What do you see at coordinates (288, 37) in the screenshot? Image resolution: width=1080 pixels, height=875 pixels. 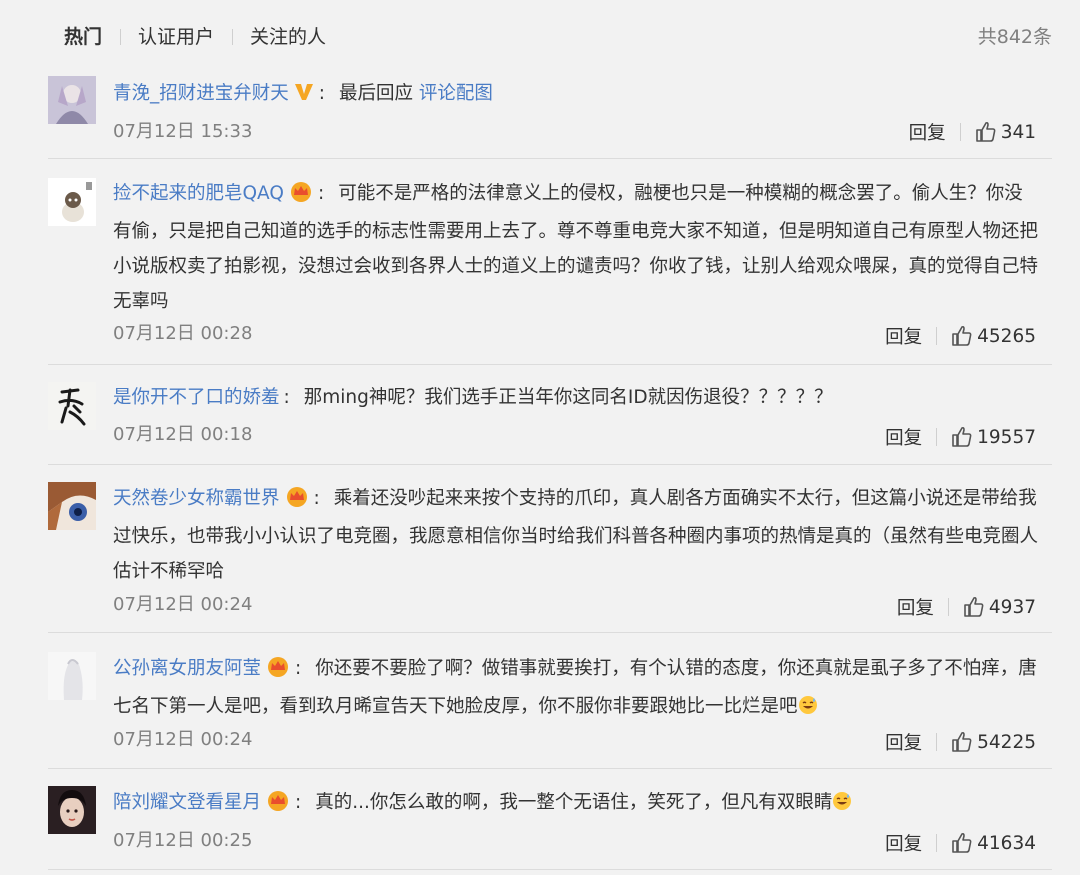 I see `tab-following: 关注的人` at bounding box center [288, 37].